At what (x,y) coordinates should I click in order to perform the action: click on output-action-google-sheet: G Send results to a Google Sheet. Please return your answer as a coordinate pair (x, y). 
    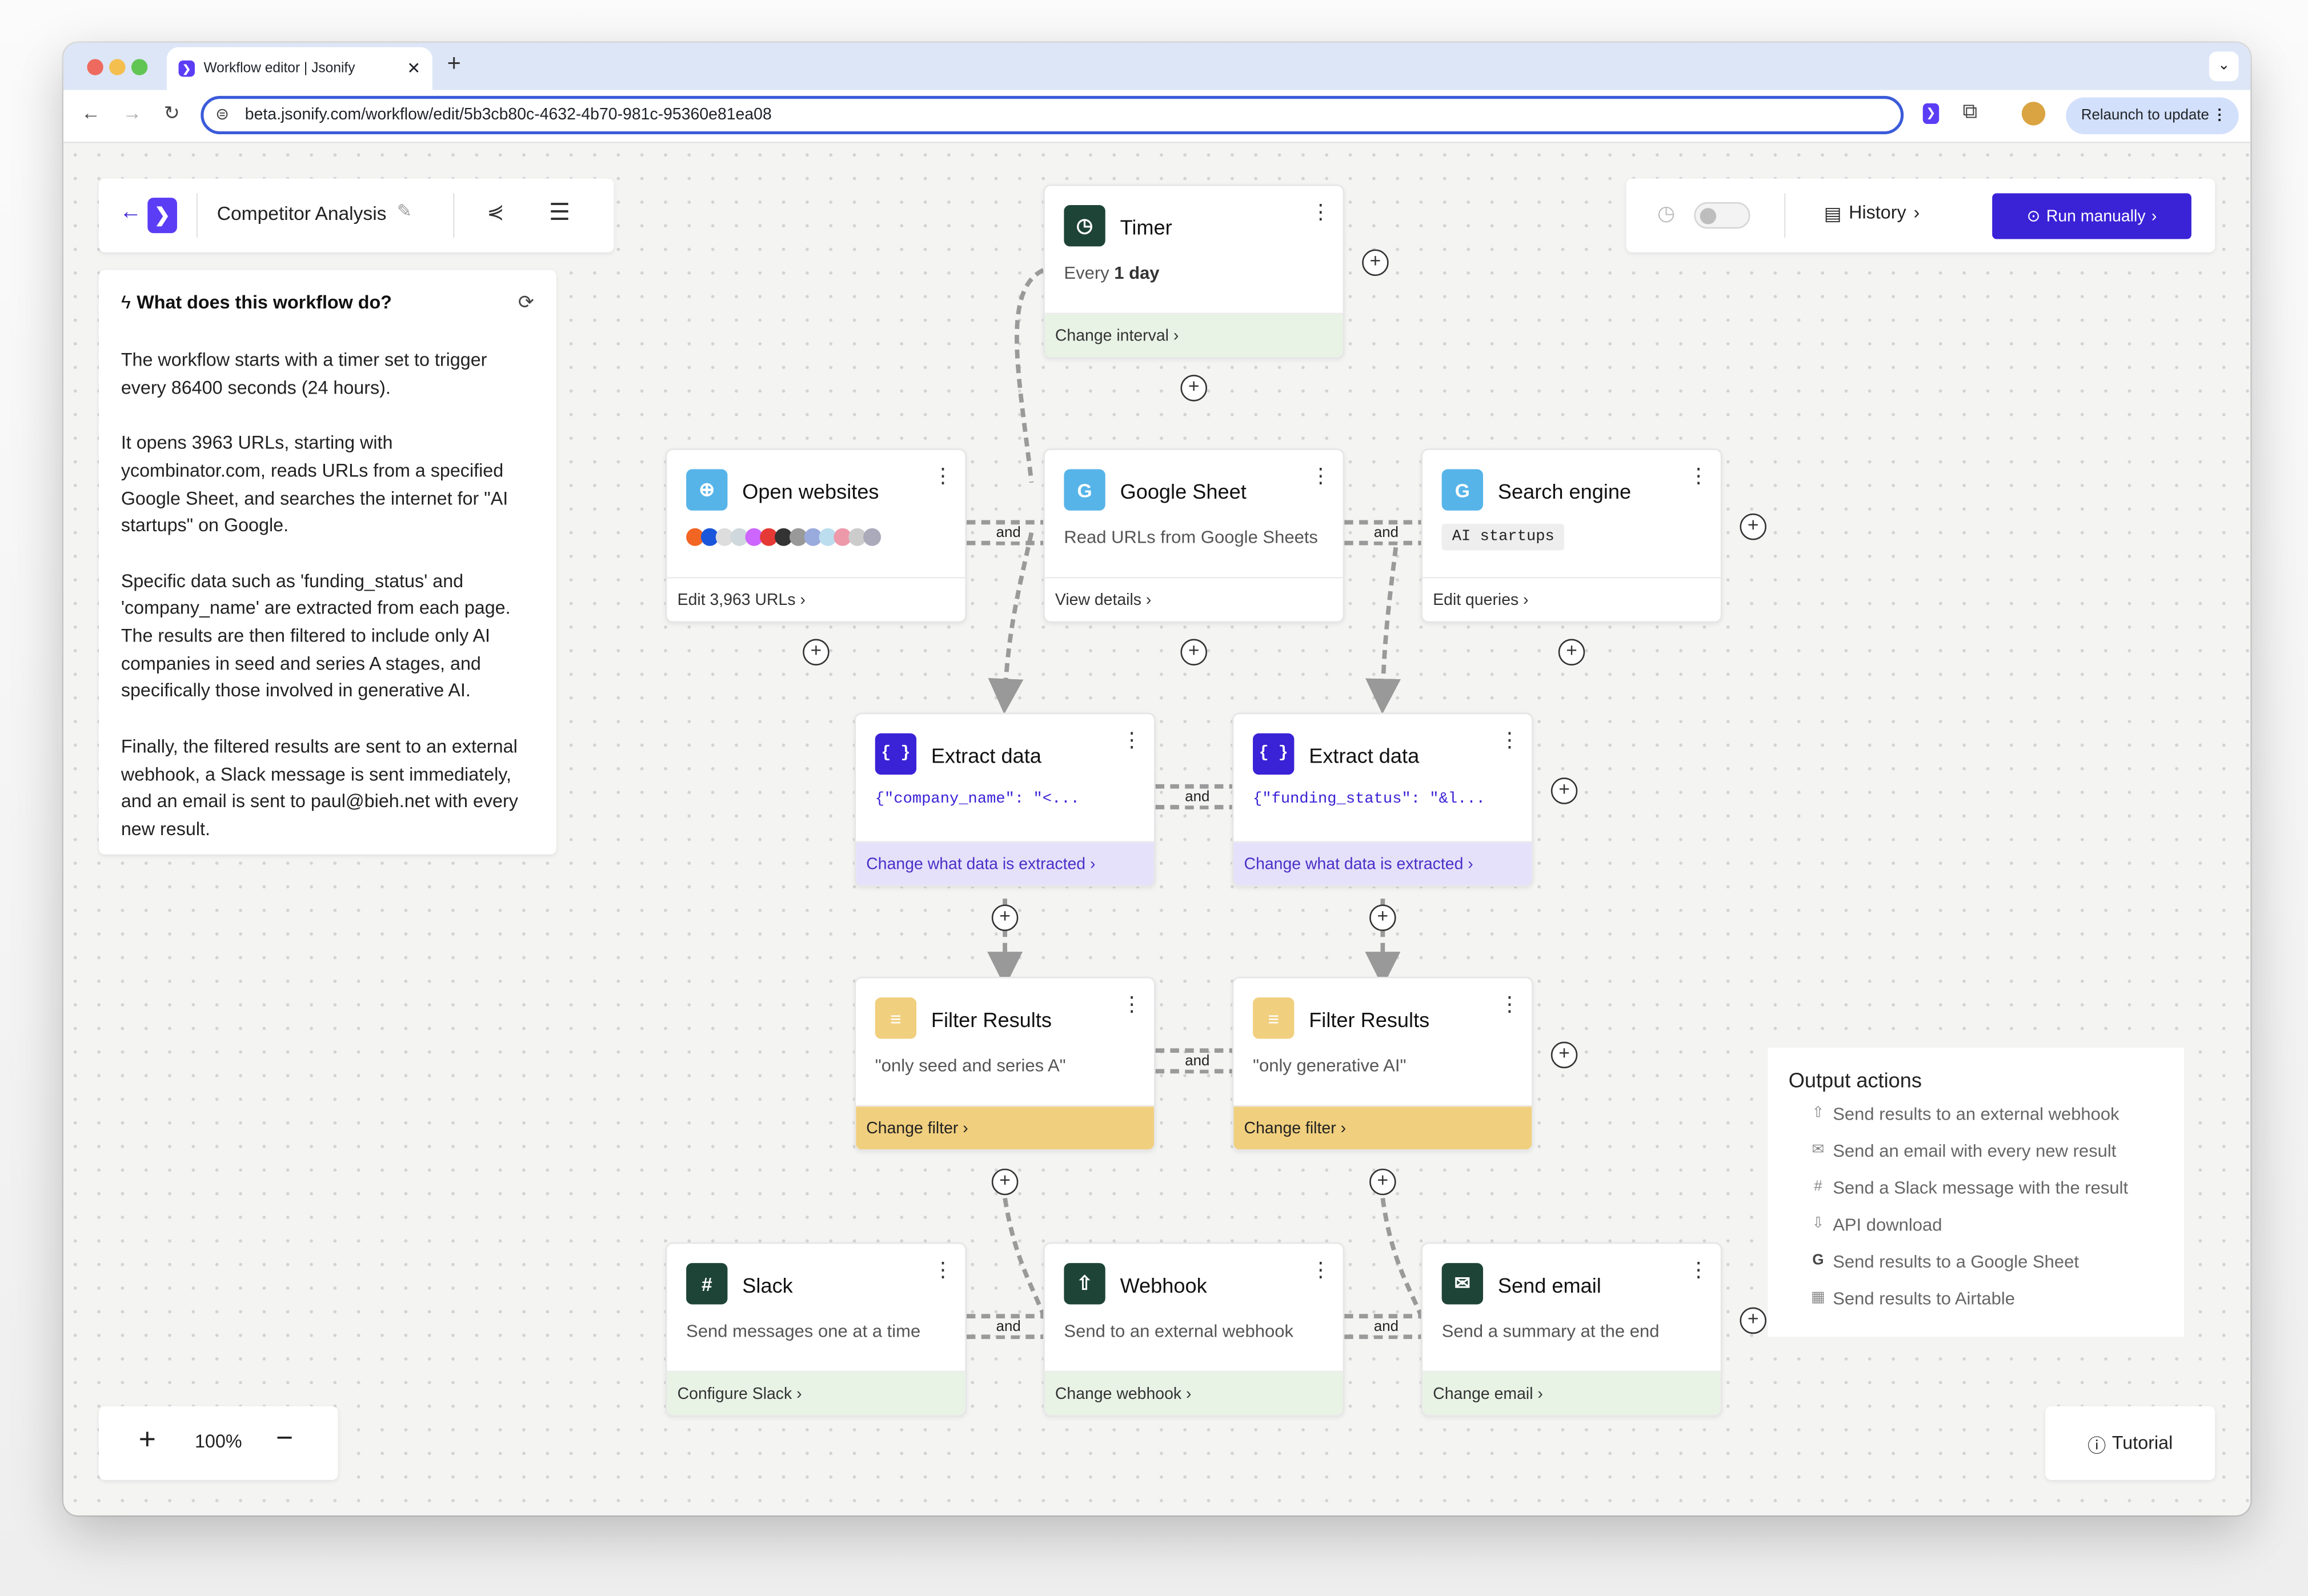
    Looking at the image, I should click on (1996, 1261).